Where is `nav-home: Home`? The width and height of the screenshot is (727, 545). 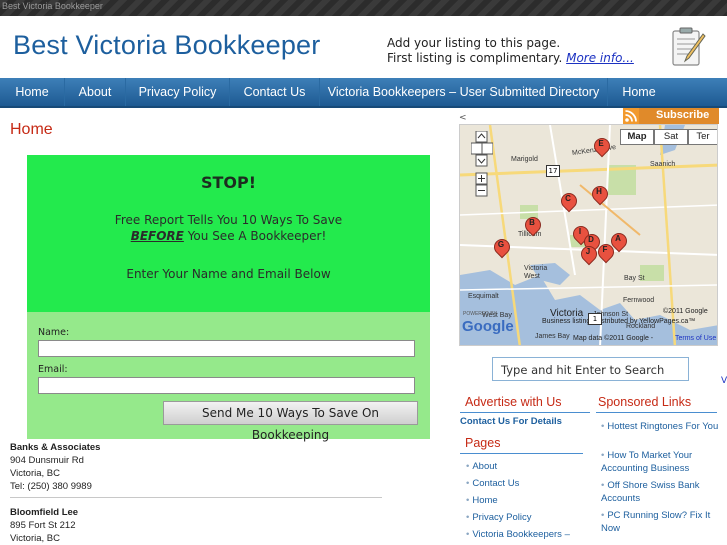 nav-home: Home is located at coordinates (32, 92).